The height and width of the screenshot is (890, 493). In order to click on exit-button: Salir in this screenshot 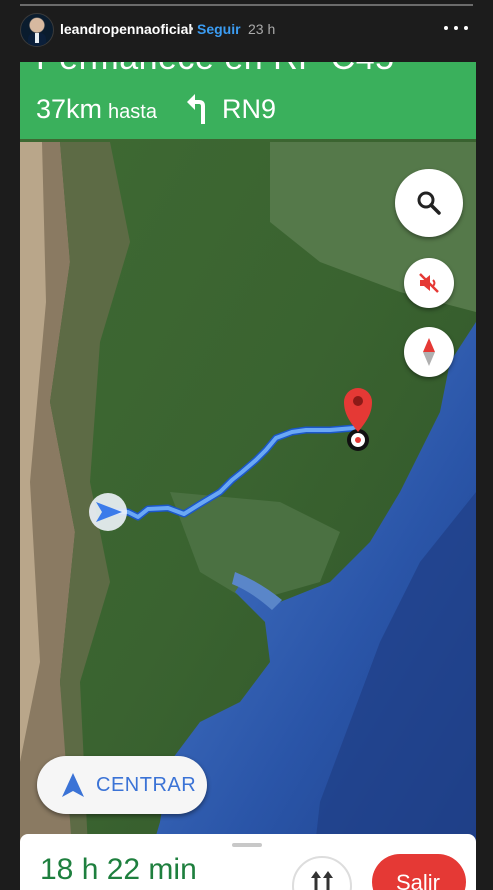, I will do `click(419, 872)`.